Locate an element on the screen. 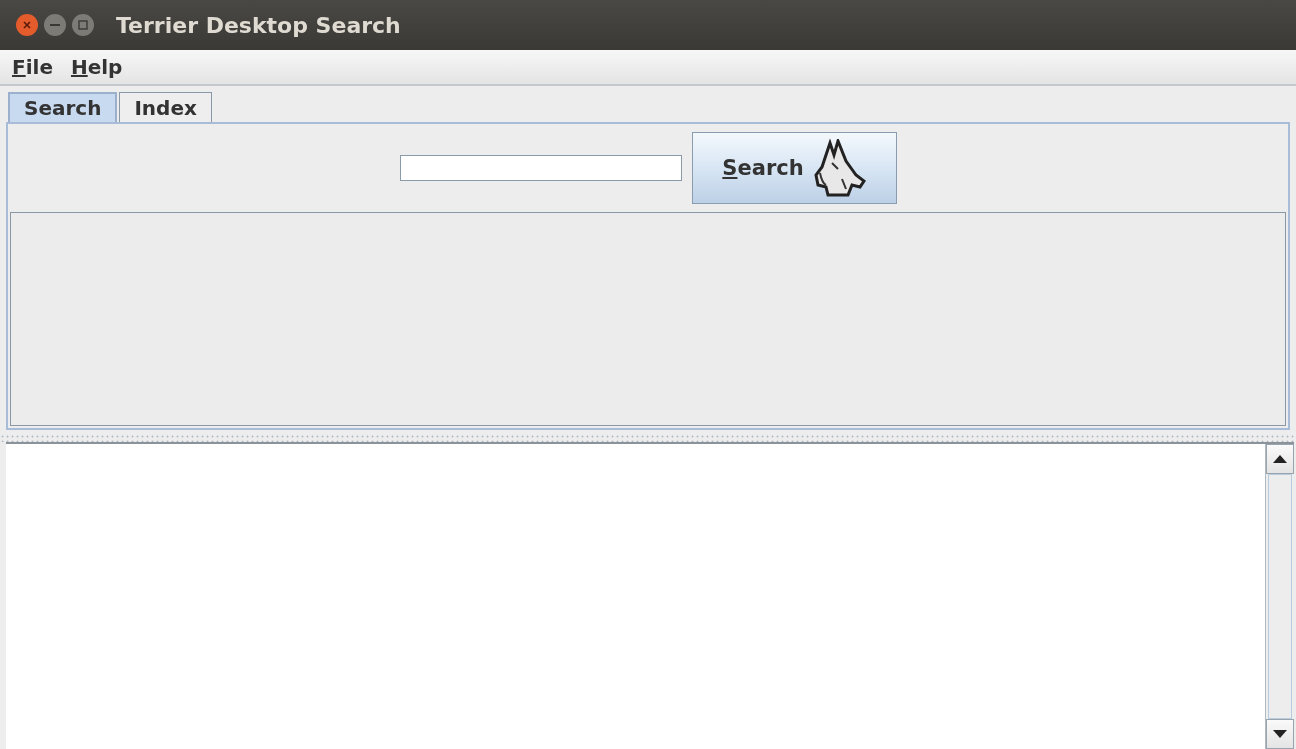 This screenshot has width=1296, height=749. scroll-down-button is located at coordinates (1280, 734).